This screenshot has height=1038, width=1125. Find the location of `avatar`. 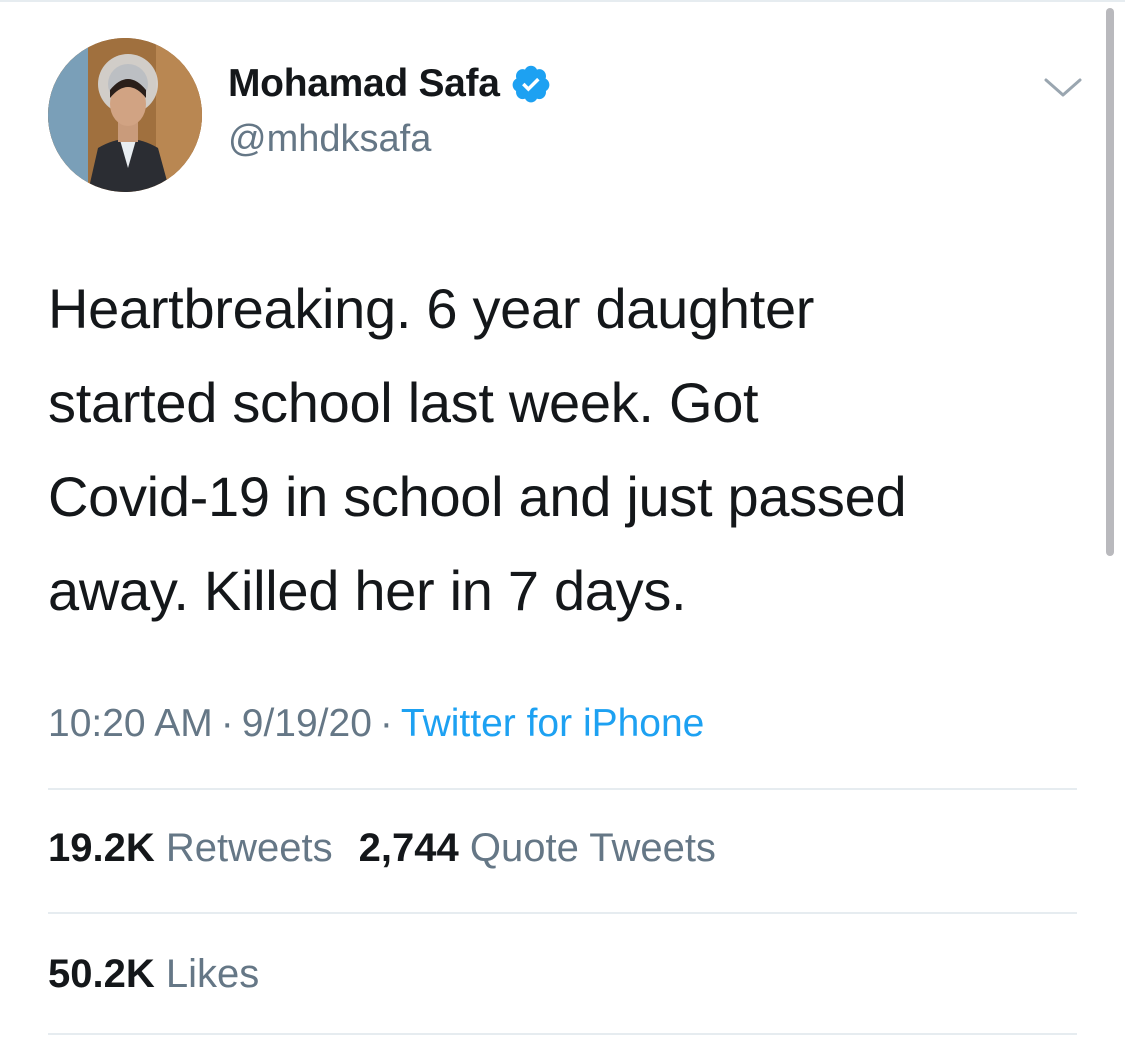

avatar is located at coordinates (125, 115).